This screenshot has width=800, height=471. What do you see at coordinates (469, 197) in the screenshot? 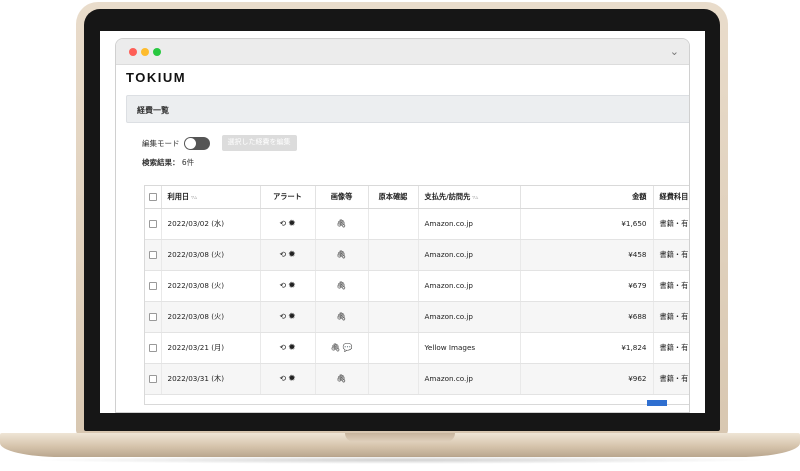
I see `column-header-payee: 支払先/訪問先 ▿▵` at bounding box center [469, 197].